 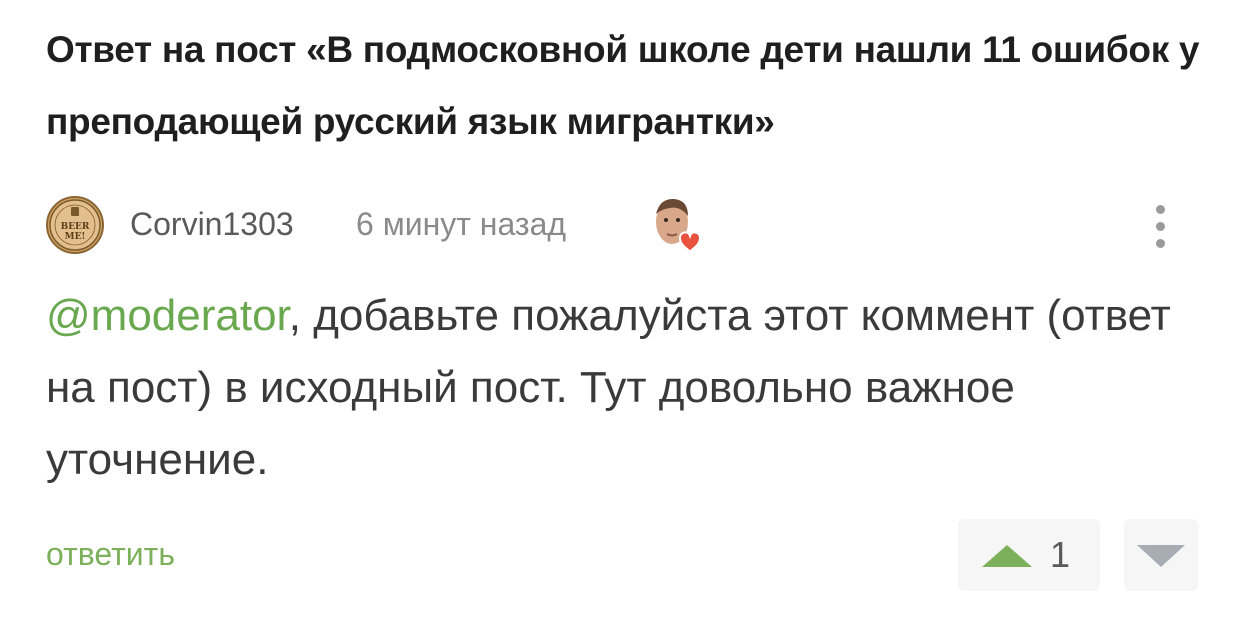 I want to click on svg-text: ME!, so click(x=75, y=237).